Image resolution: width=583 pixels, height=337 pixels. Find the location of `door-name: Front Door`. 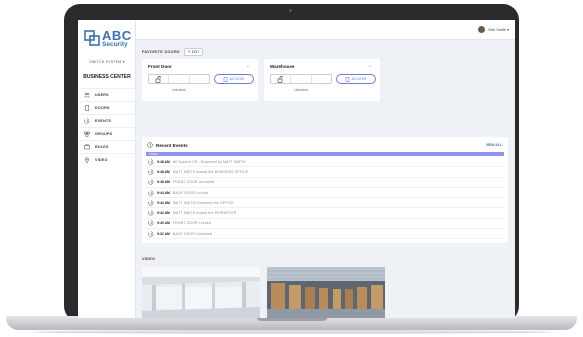

door-name: Front Door is located at coordinates (160, 66).